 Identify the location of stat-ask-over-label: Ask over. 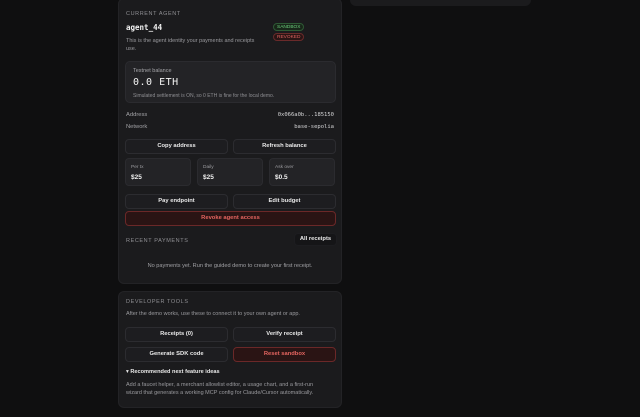
(284, 167).